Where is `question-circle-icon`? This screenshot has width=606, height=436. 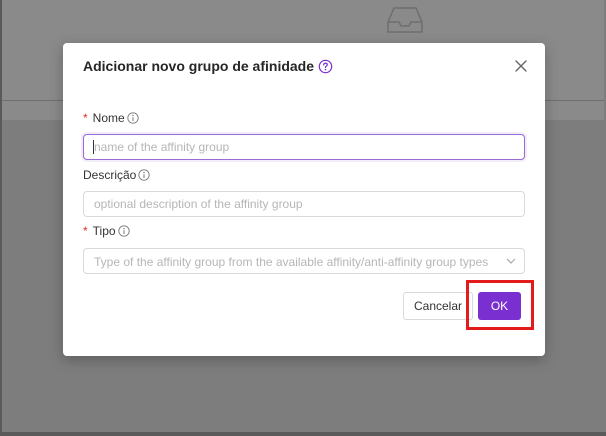
question-circle-icon is located at coordinates (325, 66).